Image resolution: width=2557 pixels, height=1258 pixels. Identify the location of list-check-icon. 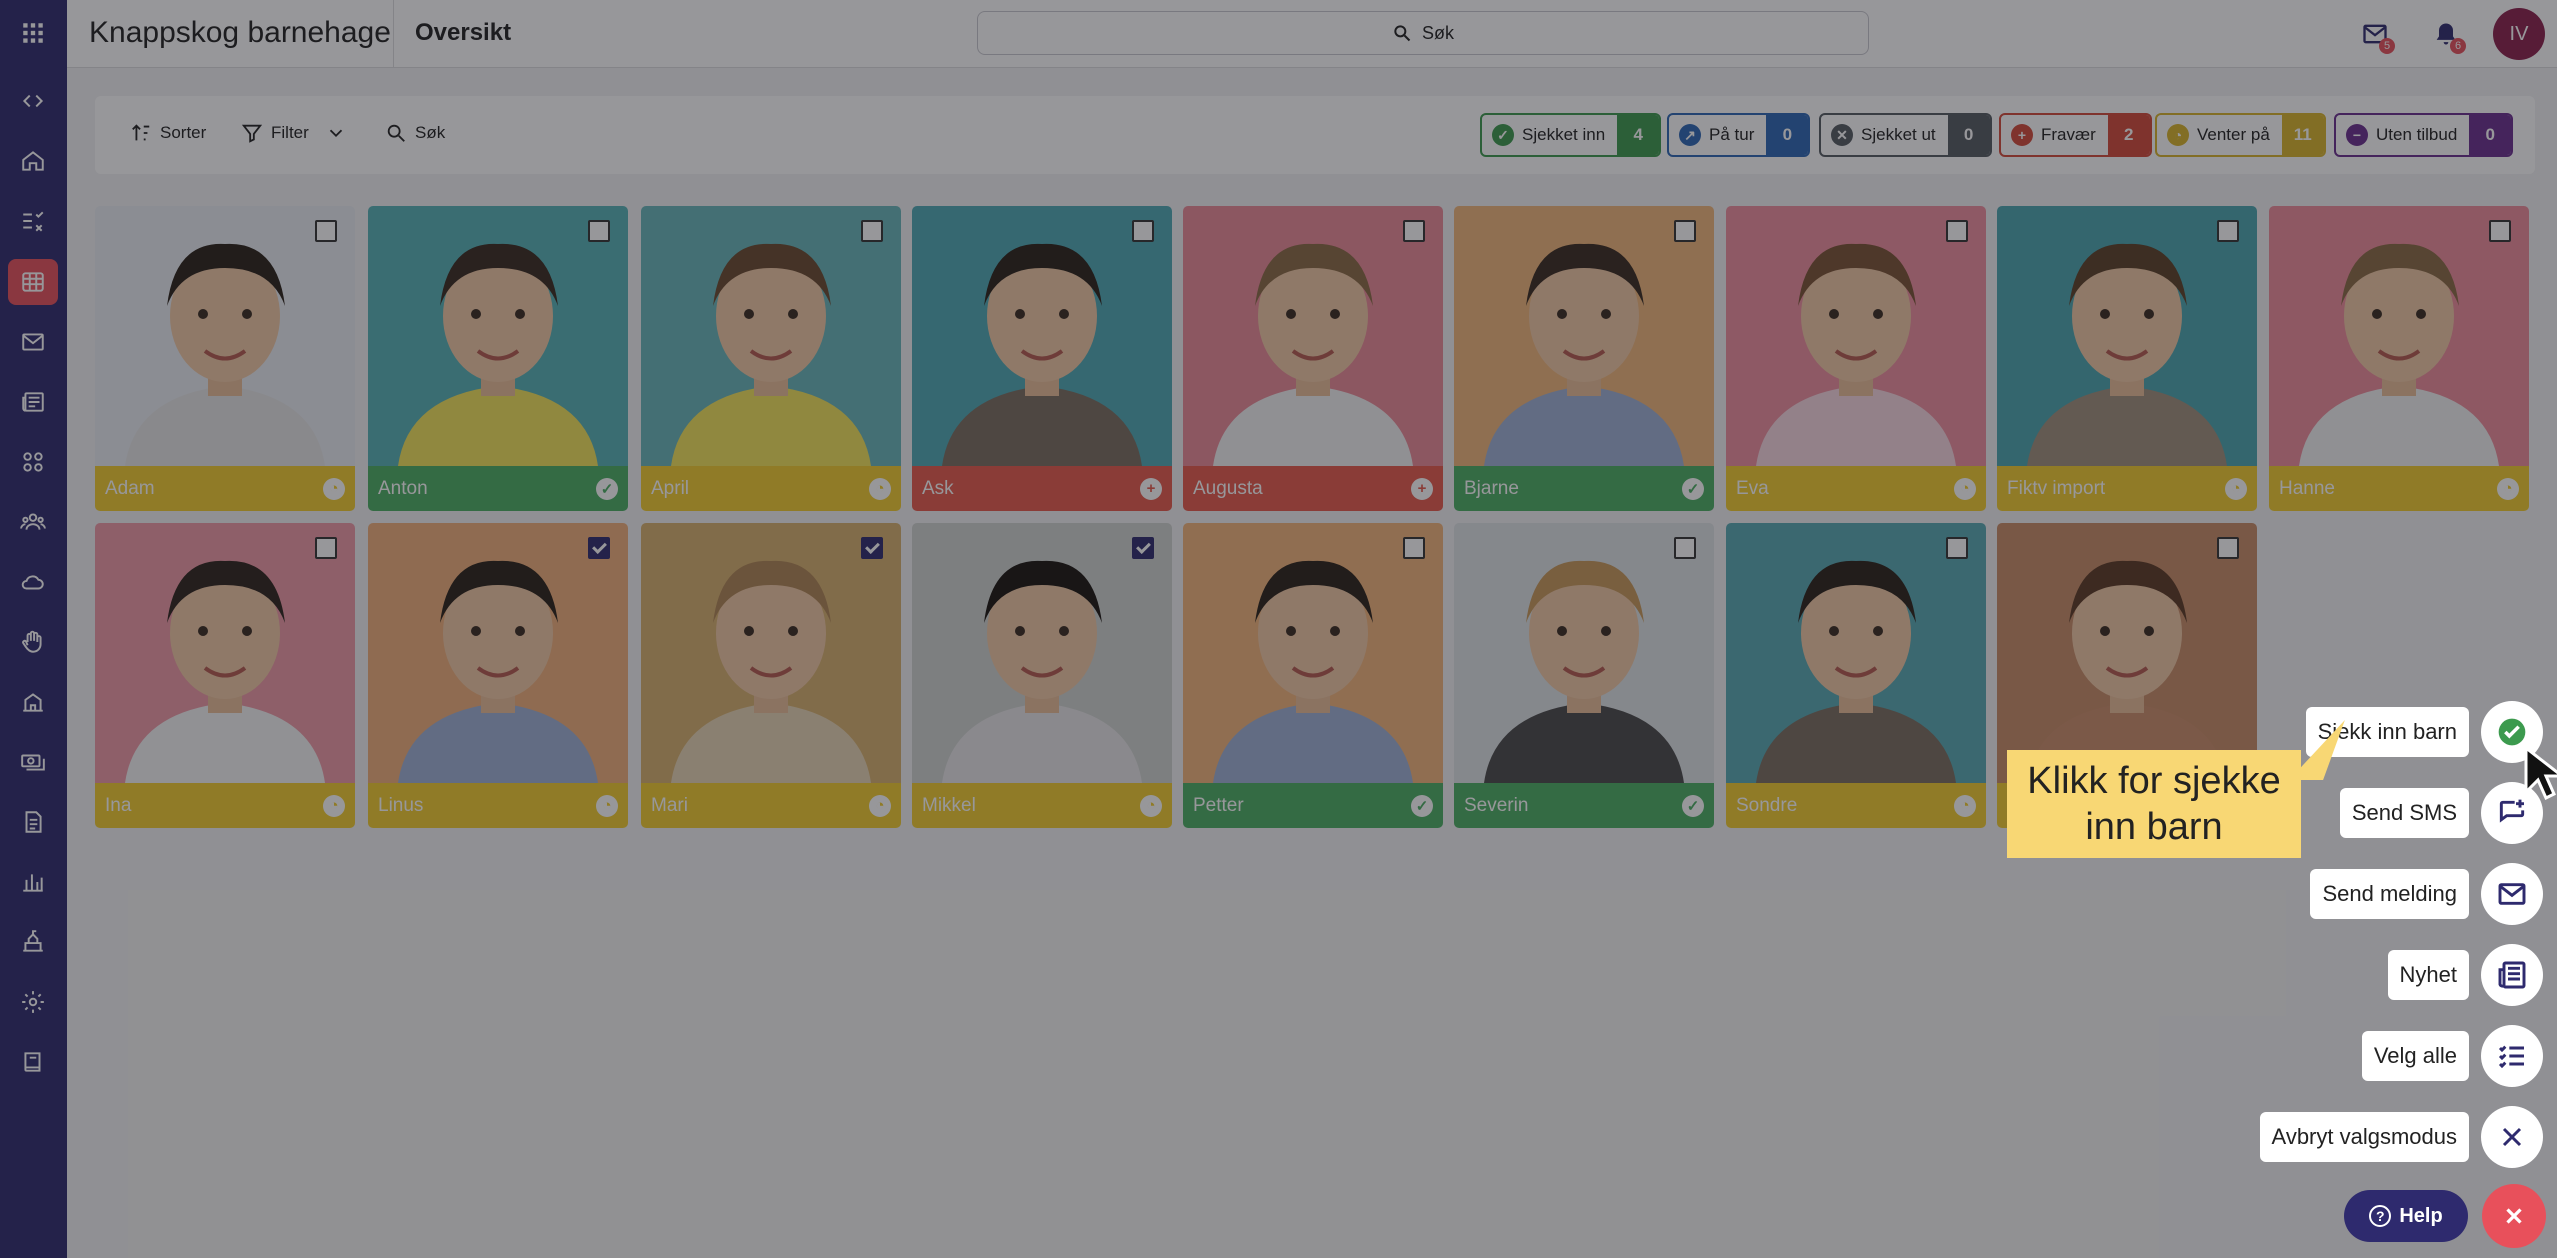
(2511, 1057).